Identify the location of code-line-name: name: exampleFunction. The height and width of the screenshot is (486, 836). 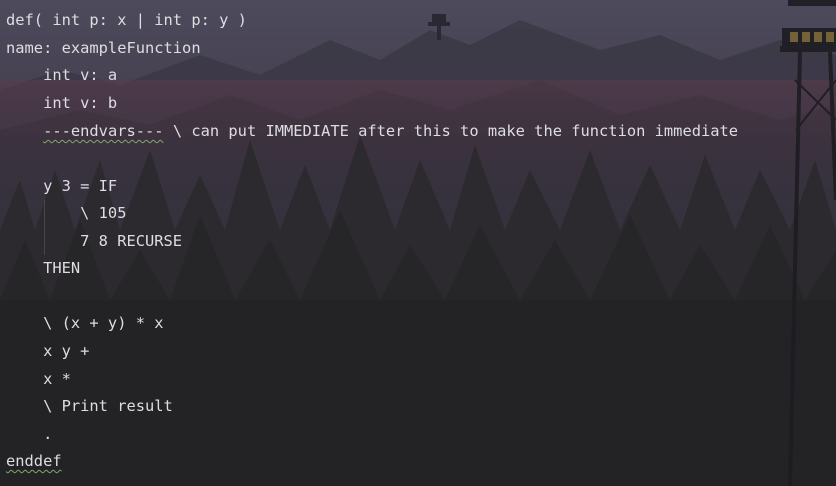
(103, 48).